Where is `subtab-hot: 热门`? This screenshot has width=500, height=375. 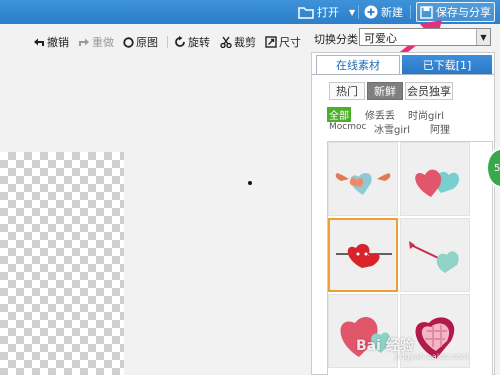
subtab-hot: 热门 is located at coordinates (347, 91).